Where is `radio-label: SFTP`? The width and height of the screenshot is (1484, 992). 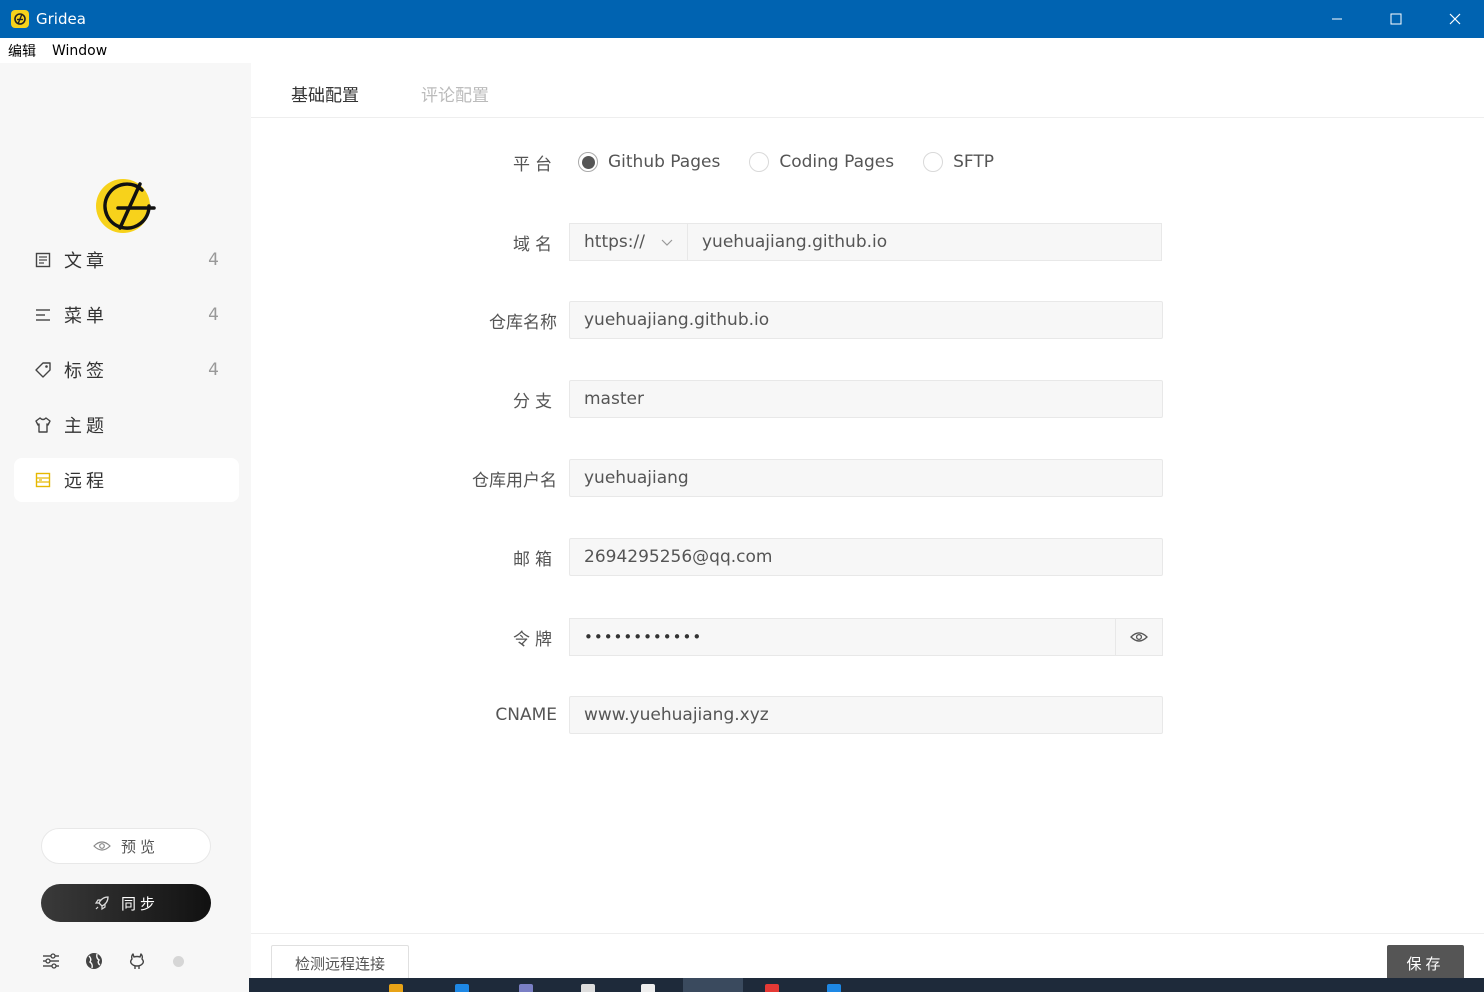 radio-label: SFTP is located at coordinates (974, 162).